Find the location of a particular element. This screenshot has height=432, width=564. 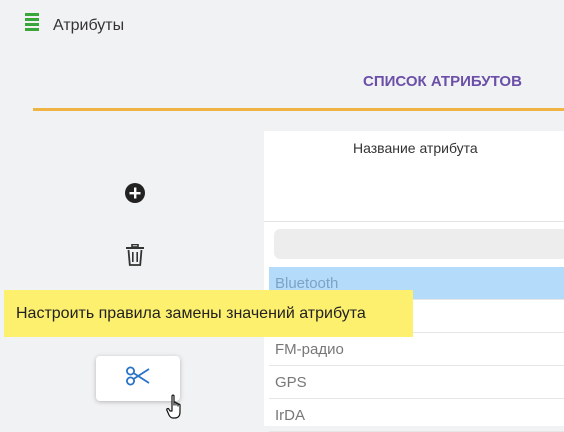

row-label: GPS is located at coordinates (291, 382).